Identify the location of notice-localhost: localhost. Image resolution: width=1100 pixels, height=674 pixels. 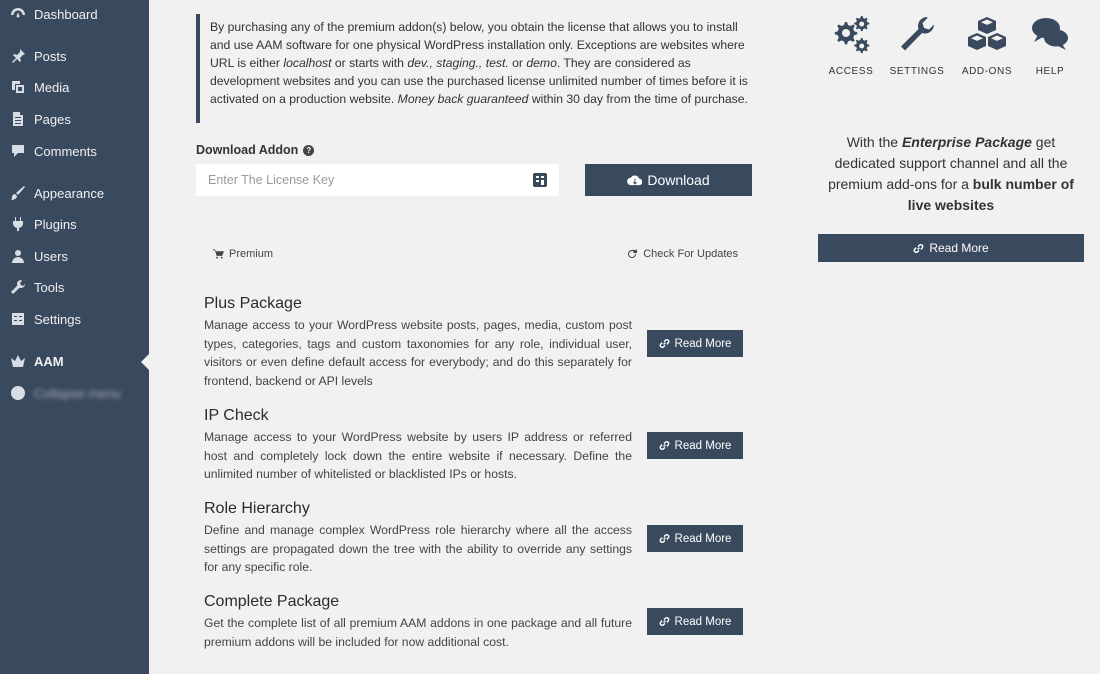
(307, 63).